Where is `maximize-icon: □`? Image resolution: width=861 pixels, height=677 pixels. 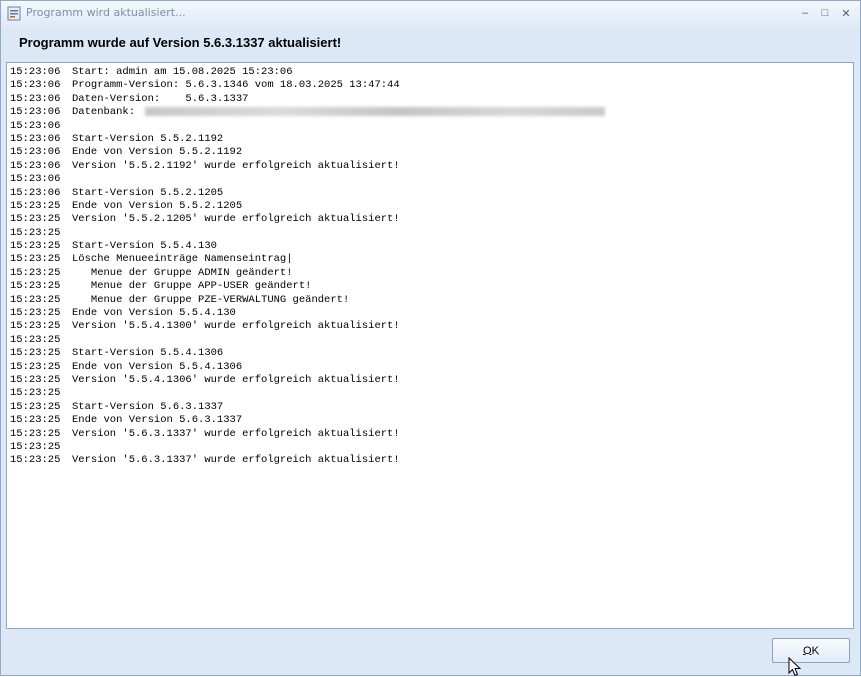 maximize-icon: □ is located at coordinates (825, 13).